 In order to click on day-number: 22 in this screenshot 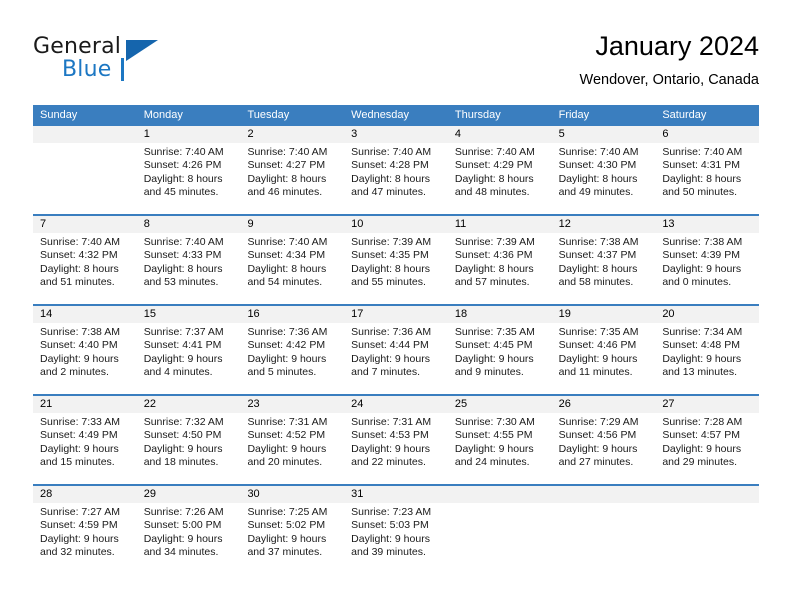, I will do `click(188, 404)`.